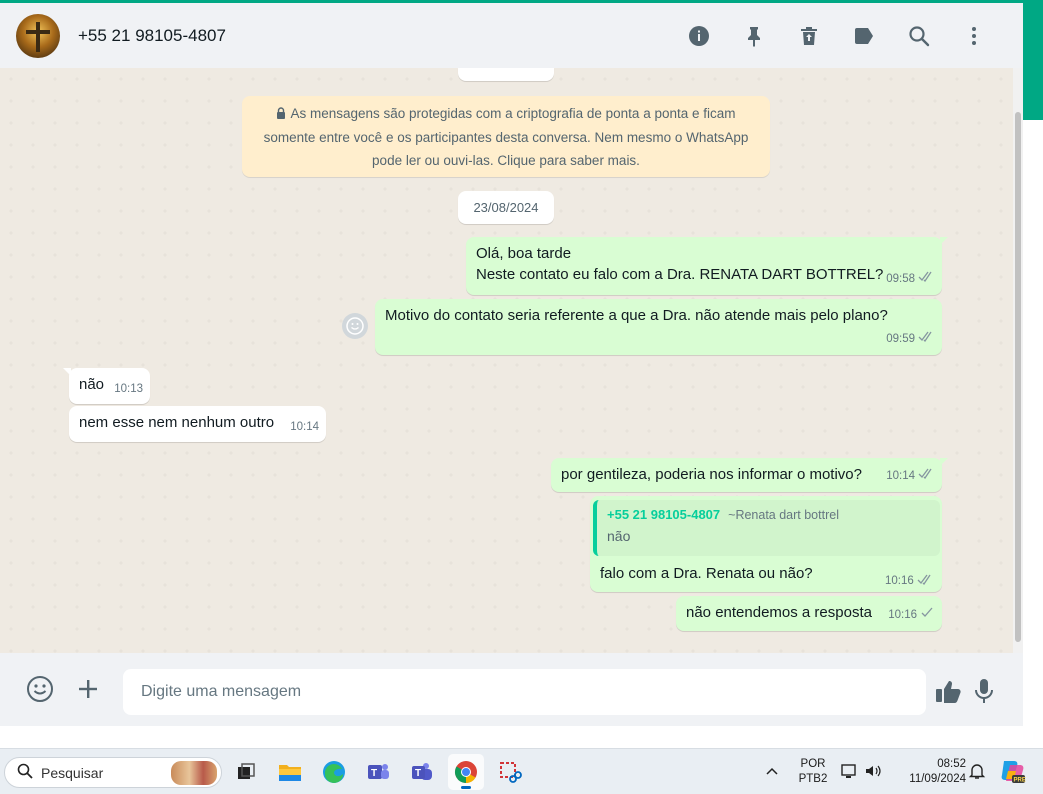 This screenshot has height=794, width=1043. Describe the element at coordinates (900, 339) in the screenshot. I see `message-time: 09:59` at that location.